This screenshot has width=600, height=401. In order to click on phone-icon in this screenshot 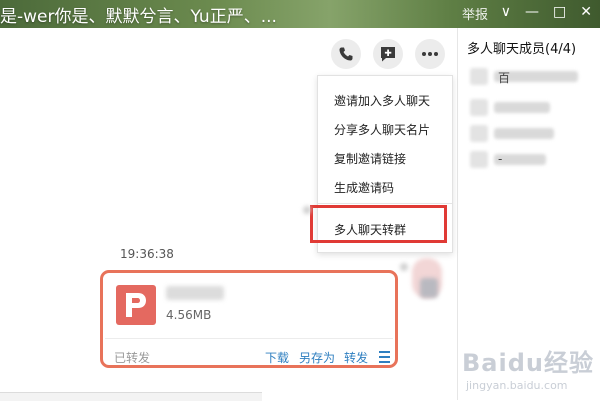, I will do `click(346, 54)`.